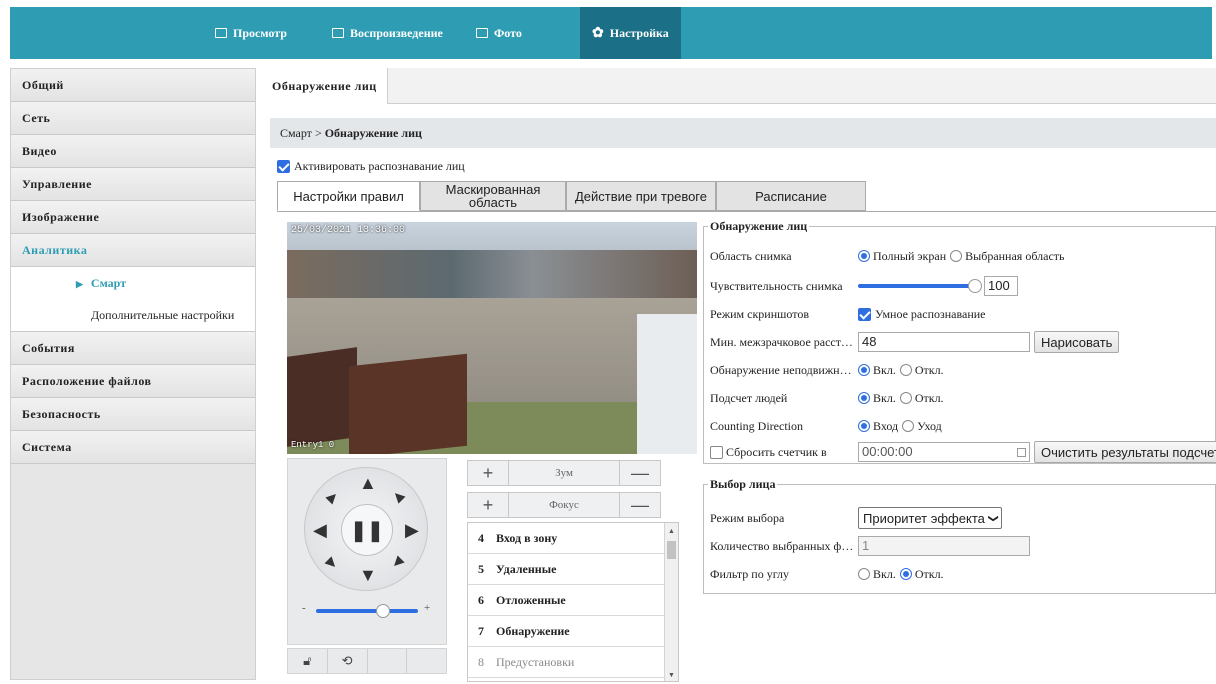 The width and height of the screenshot is (1216, 684). What do you see at coordinates (921, 574) in the screenshot?
I see `angle-off-radio: Откл.` at bounding box center [921, 574].